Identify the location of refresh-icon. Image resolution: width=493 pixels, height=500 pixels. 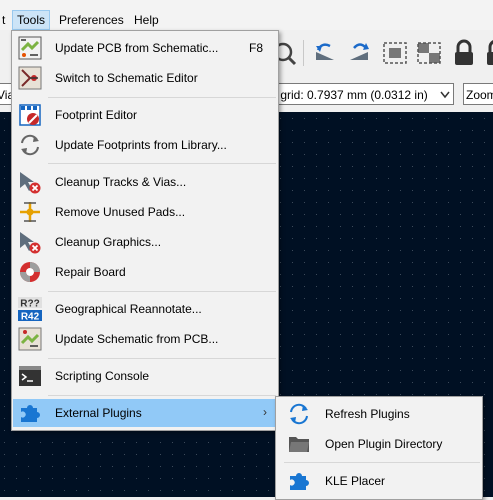
(30, 145).